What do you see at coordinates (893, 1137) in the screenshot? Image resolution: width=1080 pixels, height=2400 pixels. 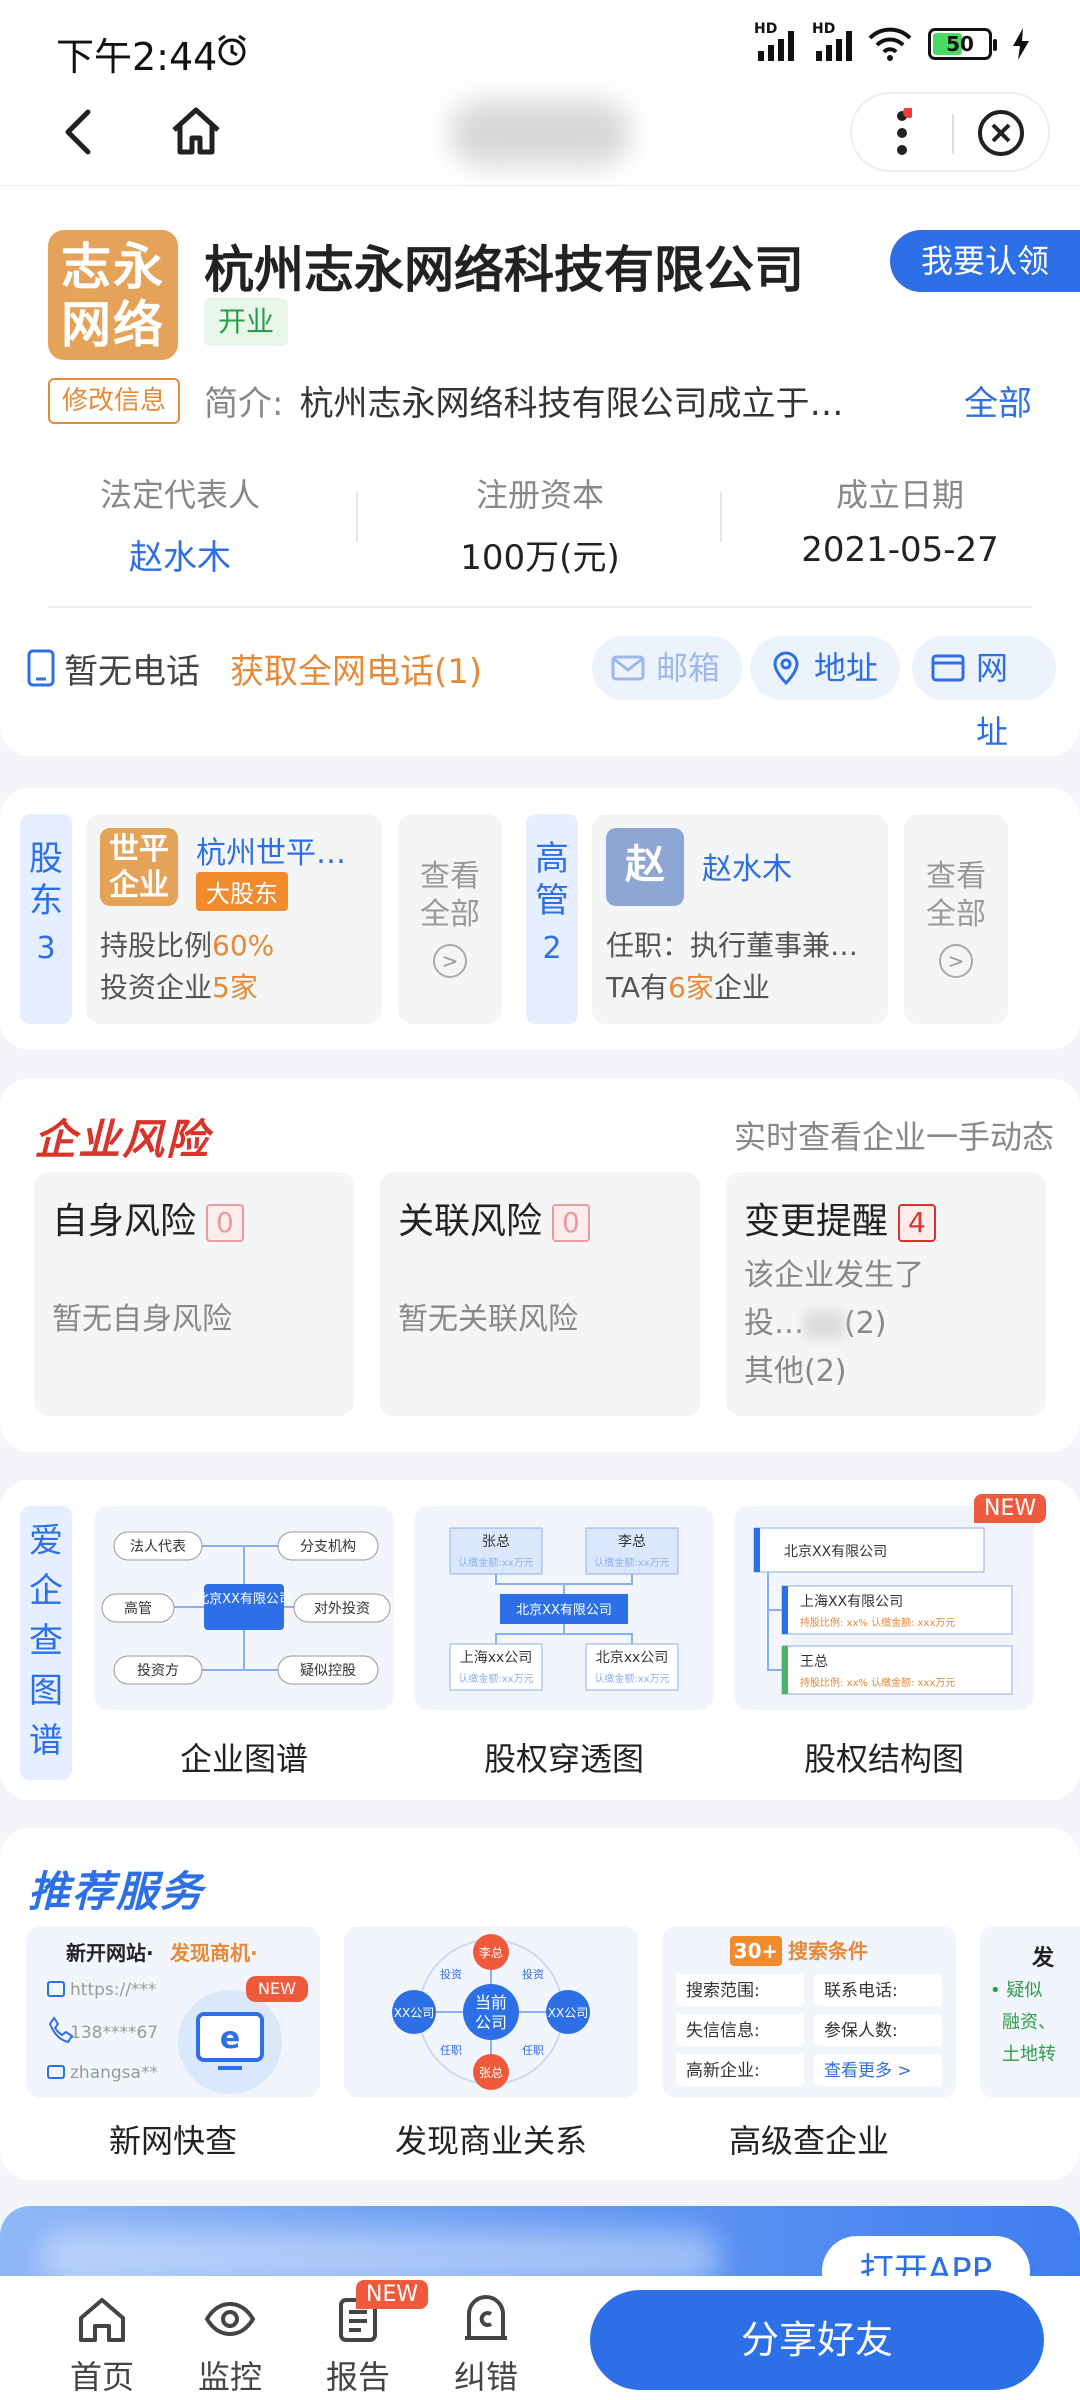 I see `risk-subtitle: 实时查看企业一手动态` at bounding box center [893, 1137].